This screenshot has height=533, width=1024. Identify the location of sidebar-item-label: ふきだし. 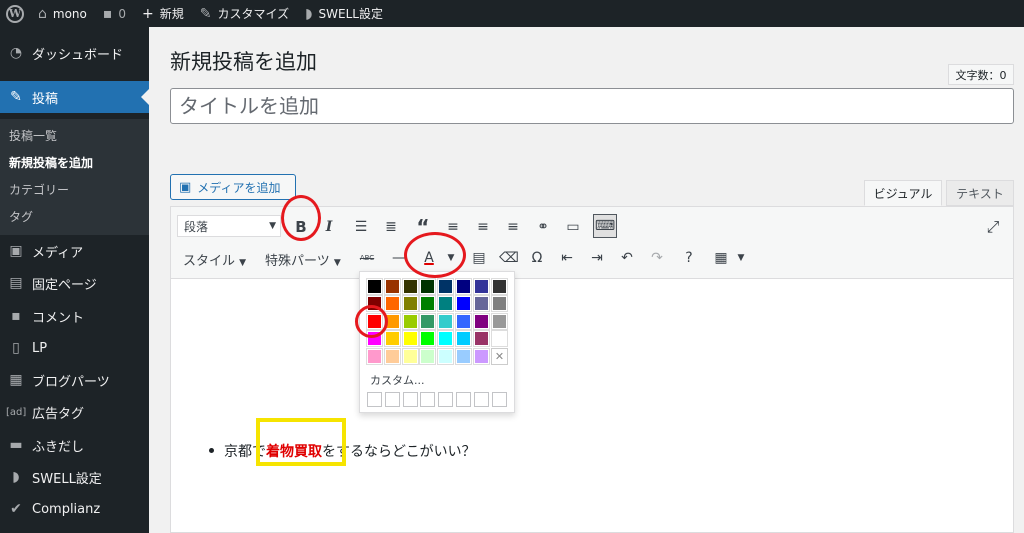
(58, 447).